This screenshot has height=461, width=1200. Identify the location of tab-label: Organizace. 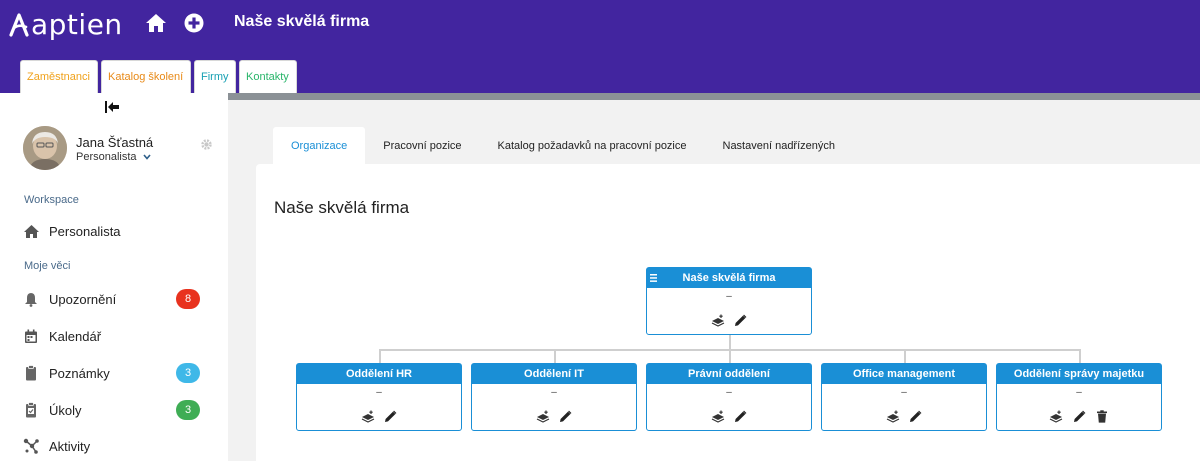
(319, 145).